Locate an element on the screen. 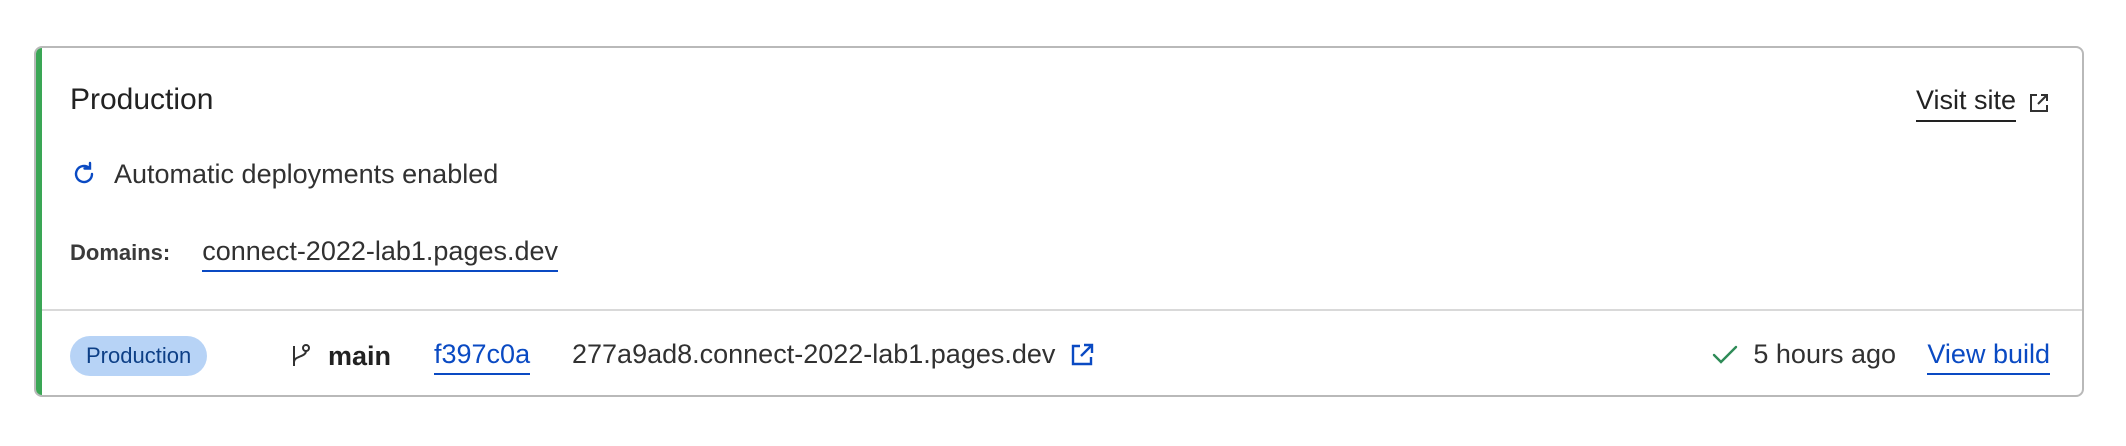 The width and height of the screenshot is (2126, 446). refresh-icon is located at coordinates (84, 174).